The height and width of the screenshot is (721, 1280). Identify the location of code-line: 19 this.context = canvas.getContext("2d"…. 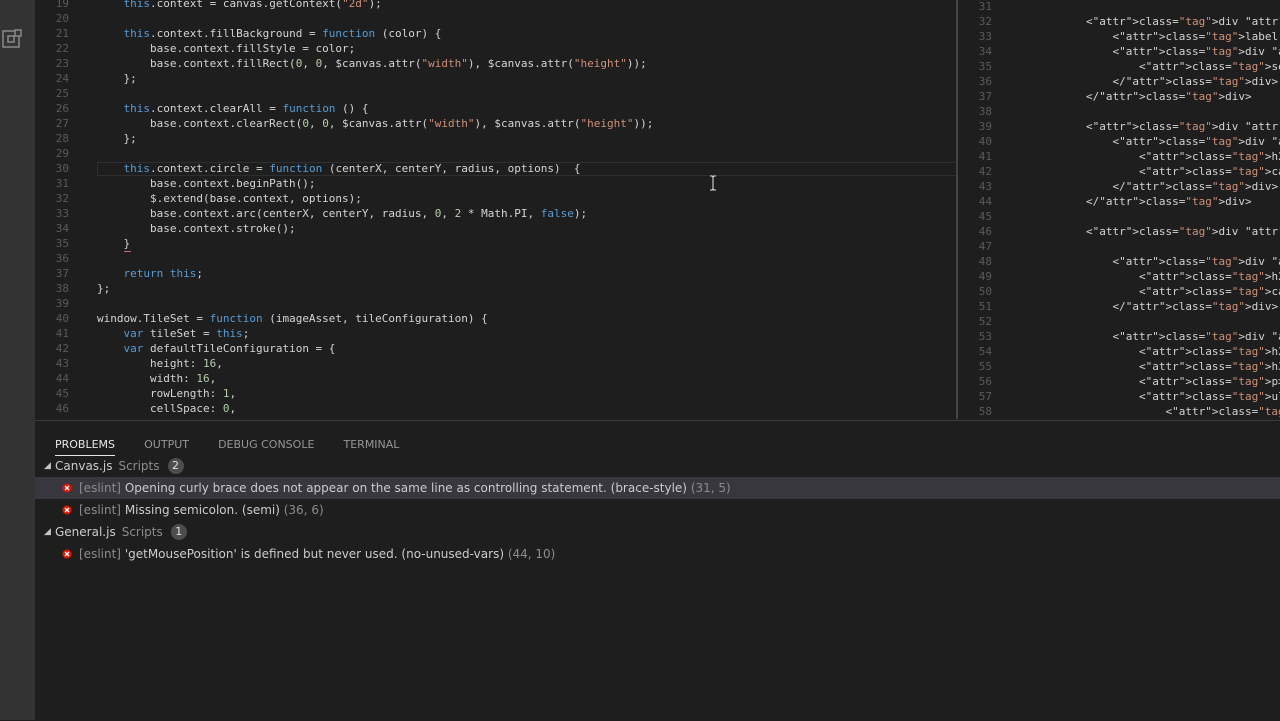
(495, 5).